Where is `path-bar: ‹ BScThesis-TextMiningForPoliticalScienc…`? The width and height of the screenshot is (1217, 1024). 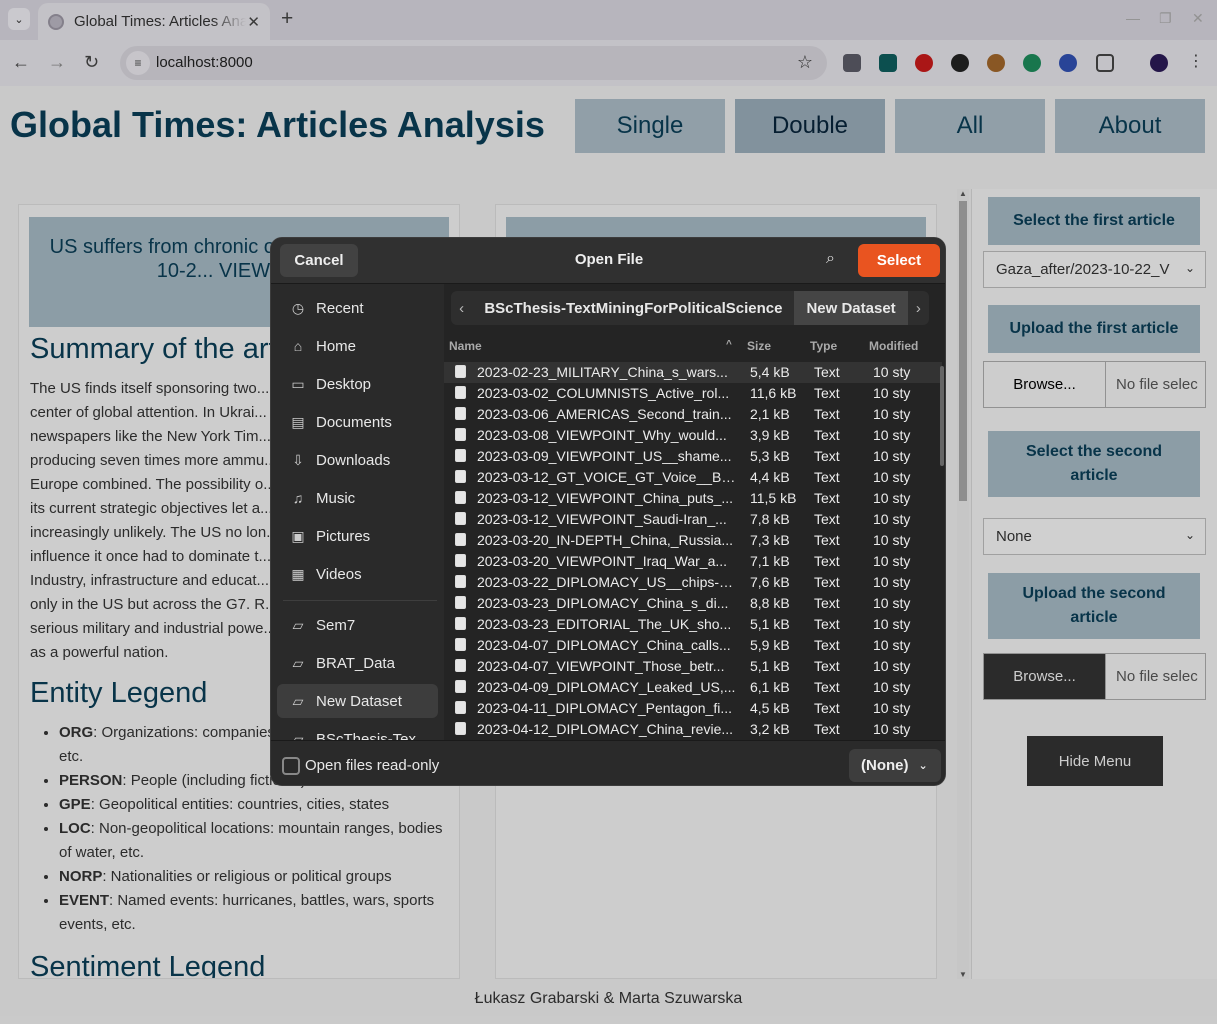 path-bar: ‹ BScThesis-TextMiningForPoliticalScienc… is located at coordinates (690, 308).